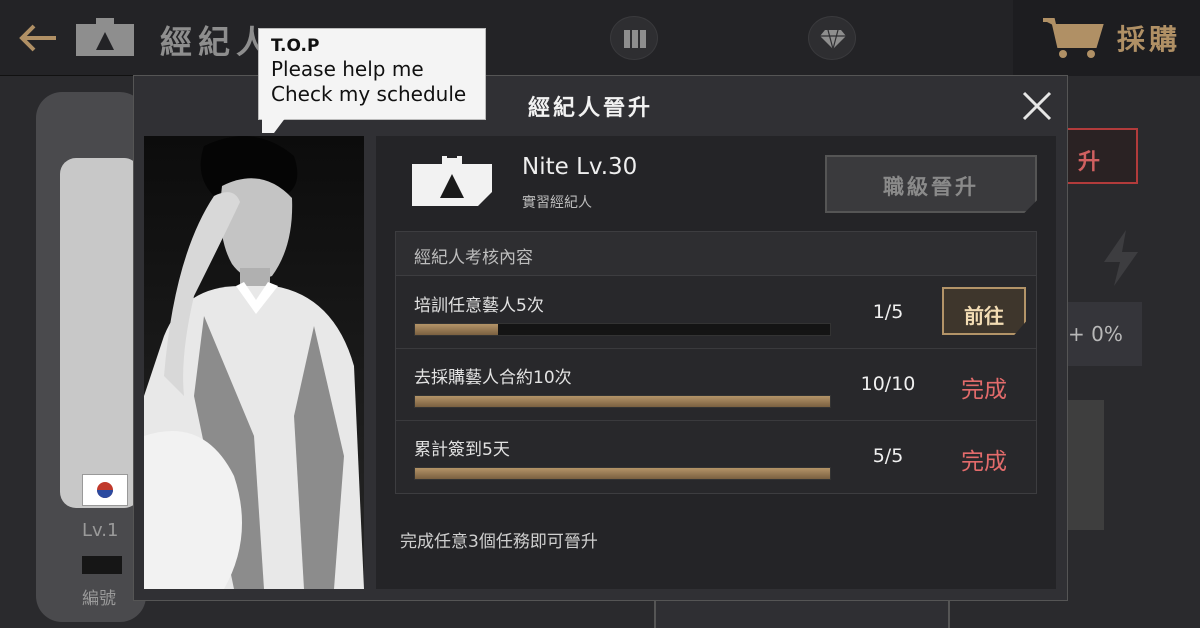  What do you see at coordinates (100, 530) in the screenshot?
I see `artist-level: Lv.1` at bounding box center [100, 530].